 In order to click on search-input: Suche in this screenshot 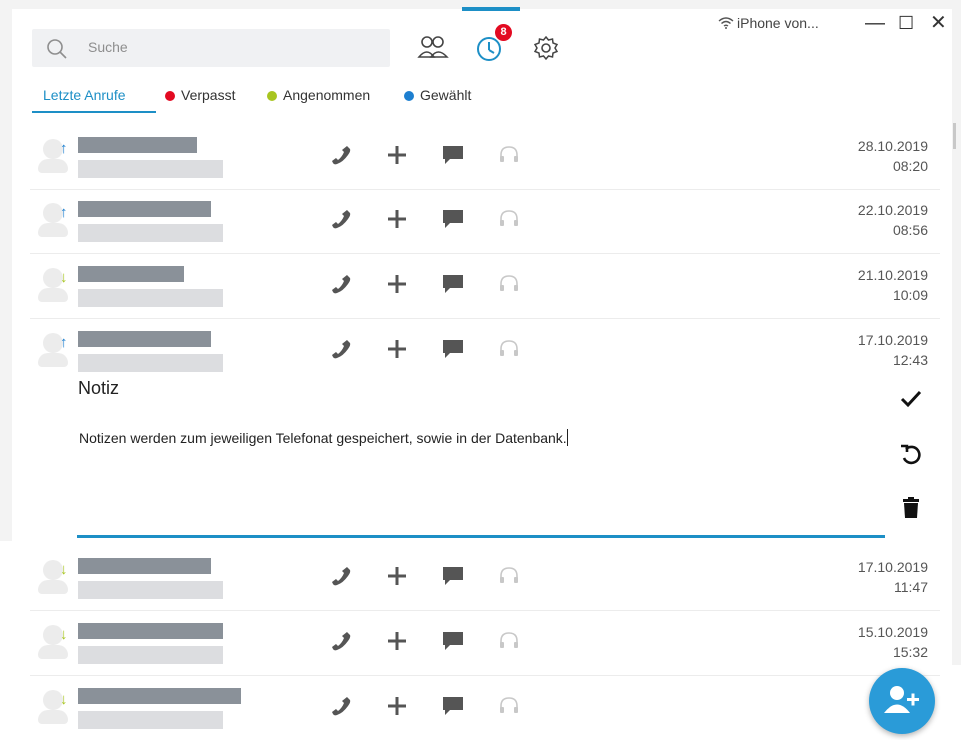, I will do `click(211, 48)`.